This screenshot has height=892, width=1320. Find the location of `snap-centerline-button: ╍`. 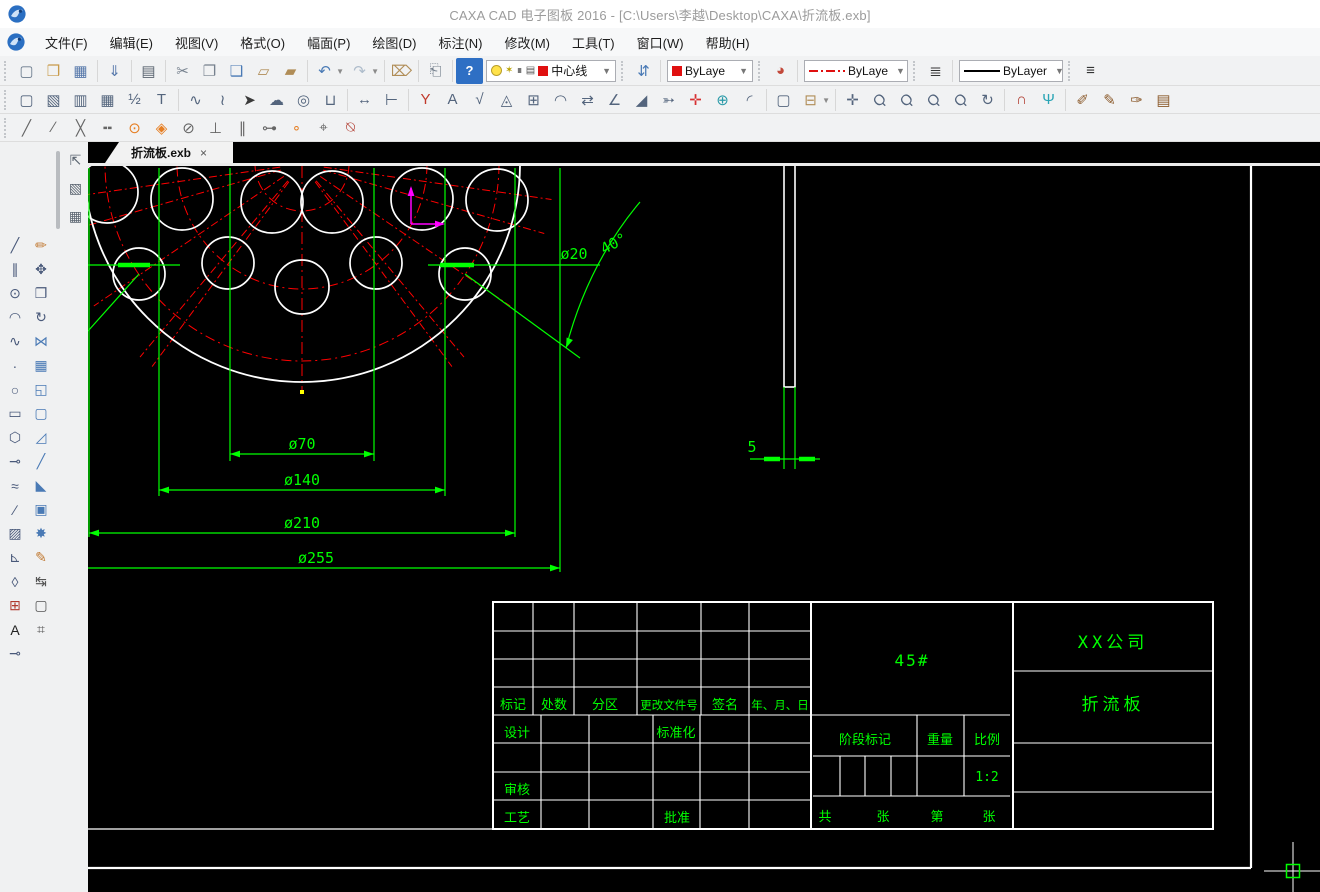

snap-centerline-button: ╍ is located at coordinates (107, 128).